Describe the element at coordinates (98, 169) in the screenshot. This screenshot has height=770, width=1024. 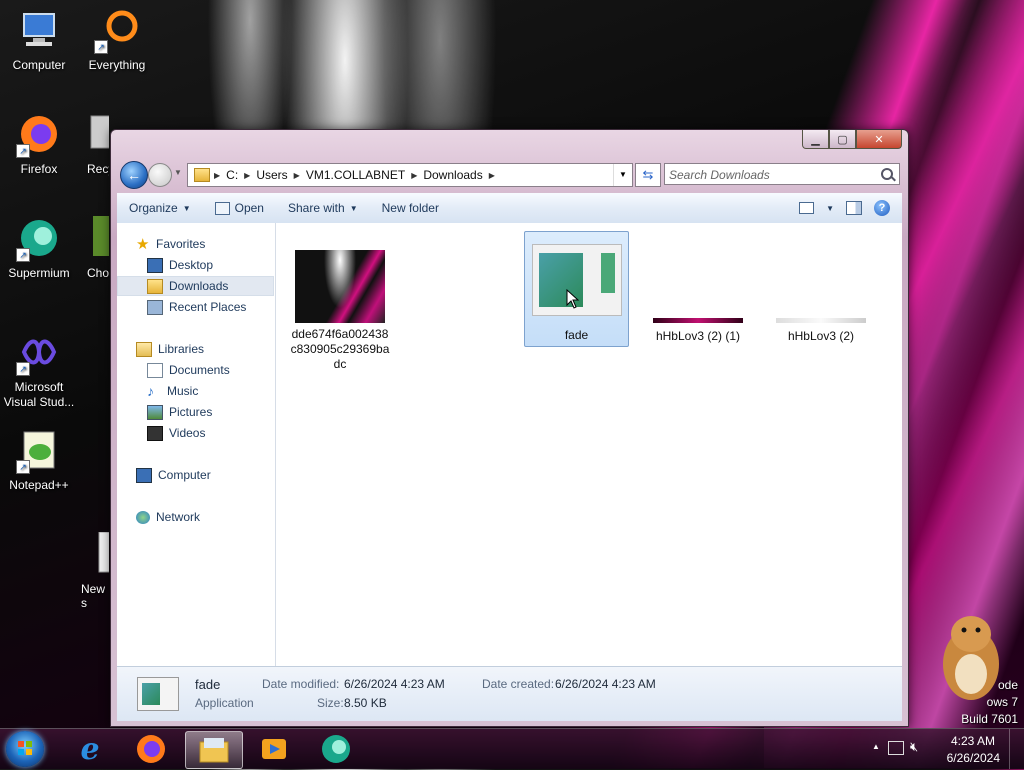
I see `desktop-icon-label: Recy` at that location.